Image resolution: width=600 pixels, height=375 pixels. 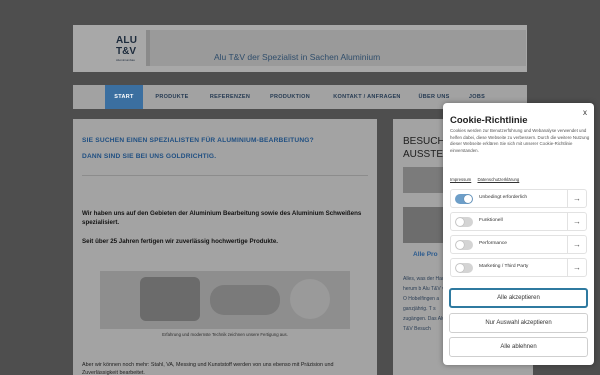 I want to click on close-icon: x, so click(x=585, y=112).